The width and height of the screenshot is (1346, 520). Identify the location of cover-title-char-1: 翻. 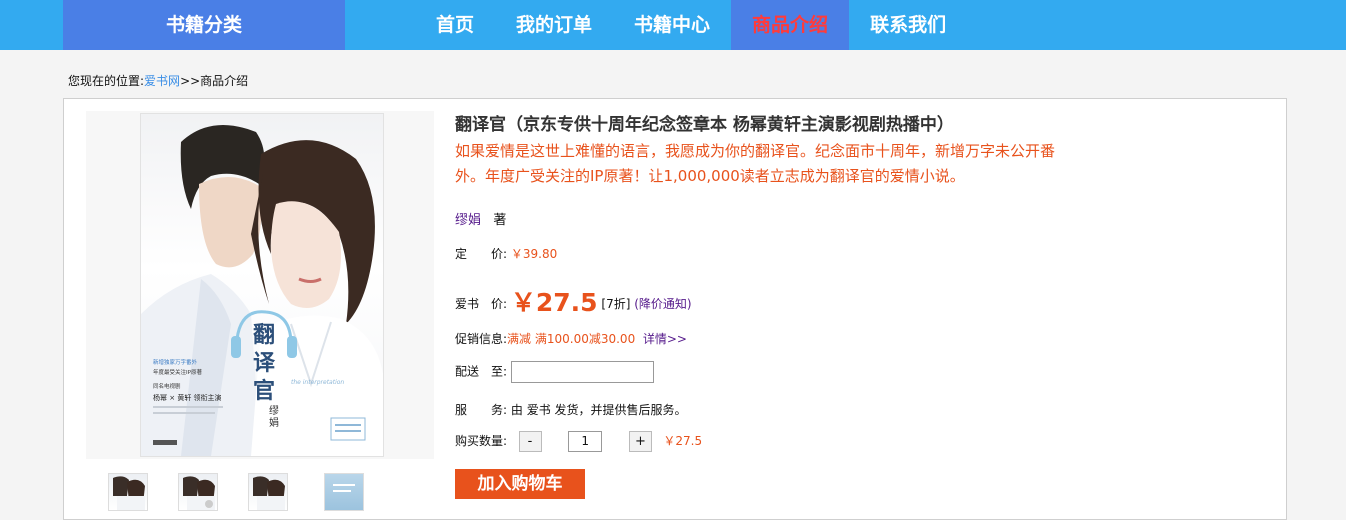
(264, 335).